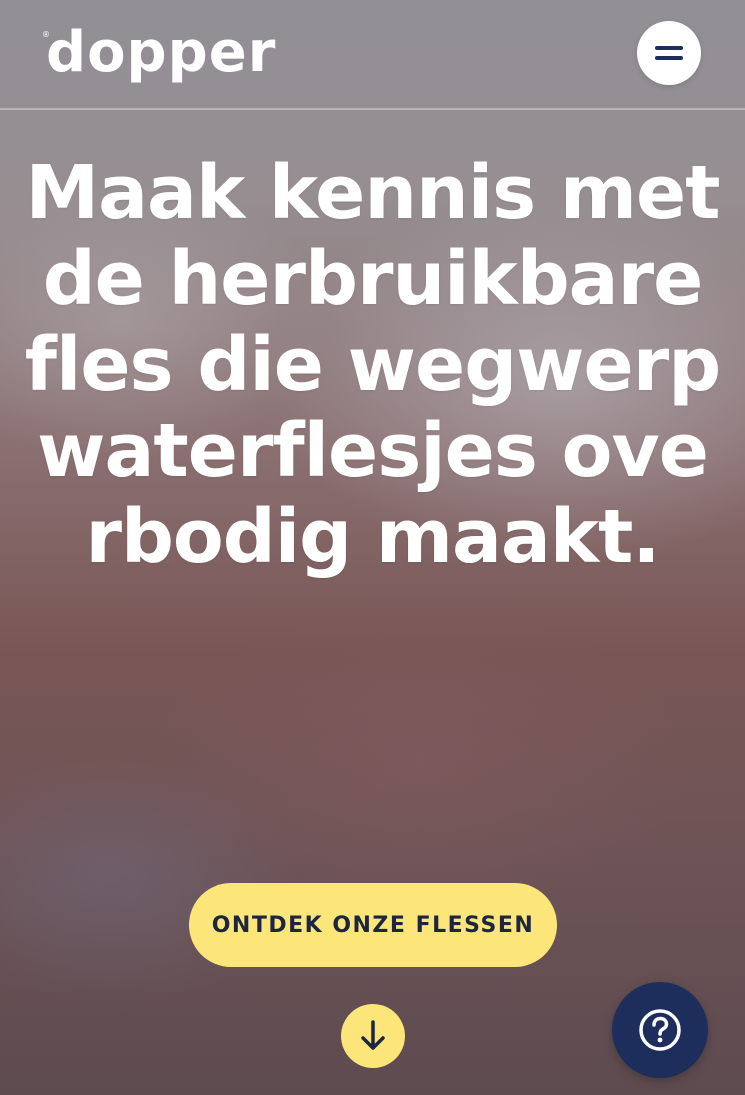 Image resolution: width=745 pixels, height=1095 pixels. I want to click on logo-text: dopper, so click(161, 52).